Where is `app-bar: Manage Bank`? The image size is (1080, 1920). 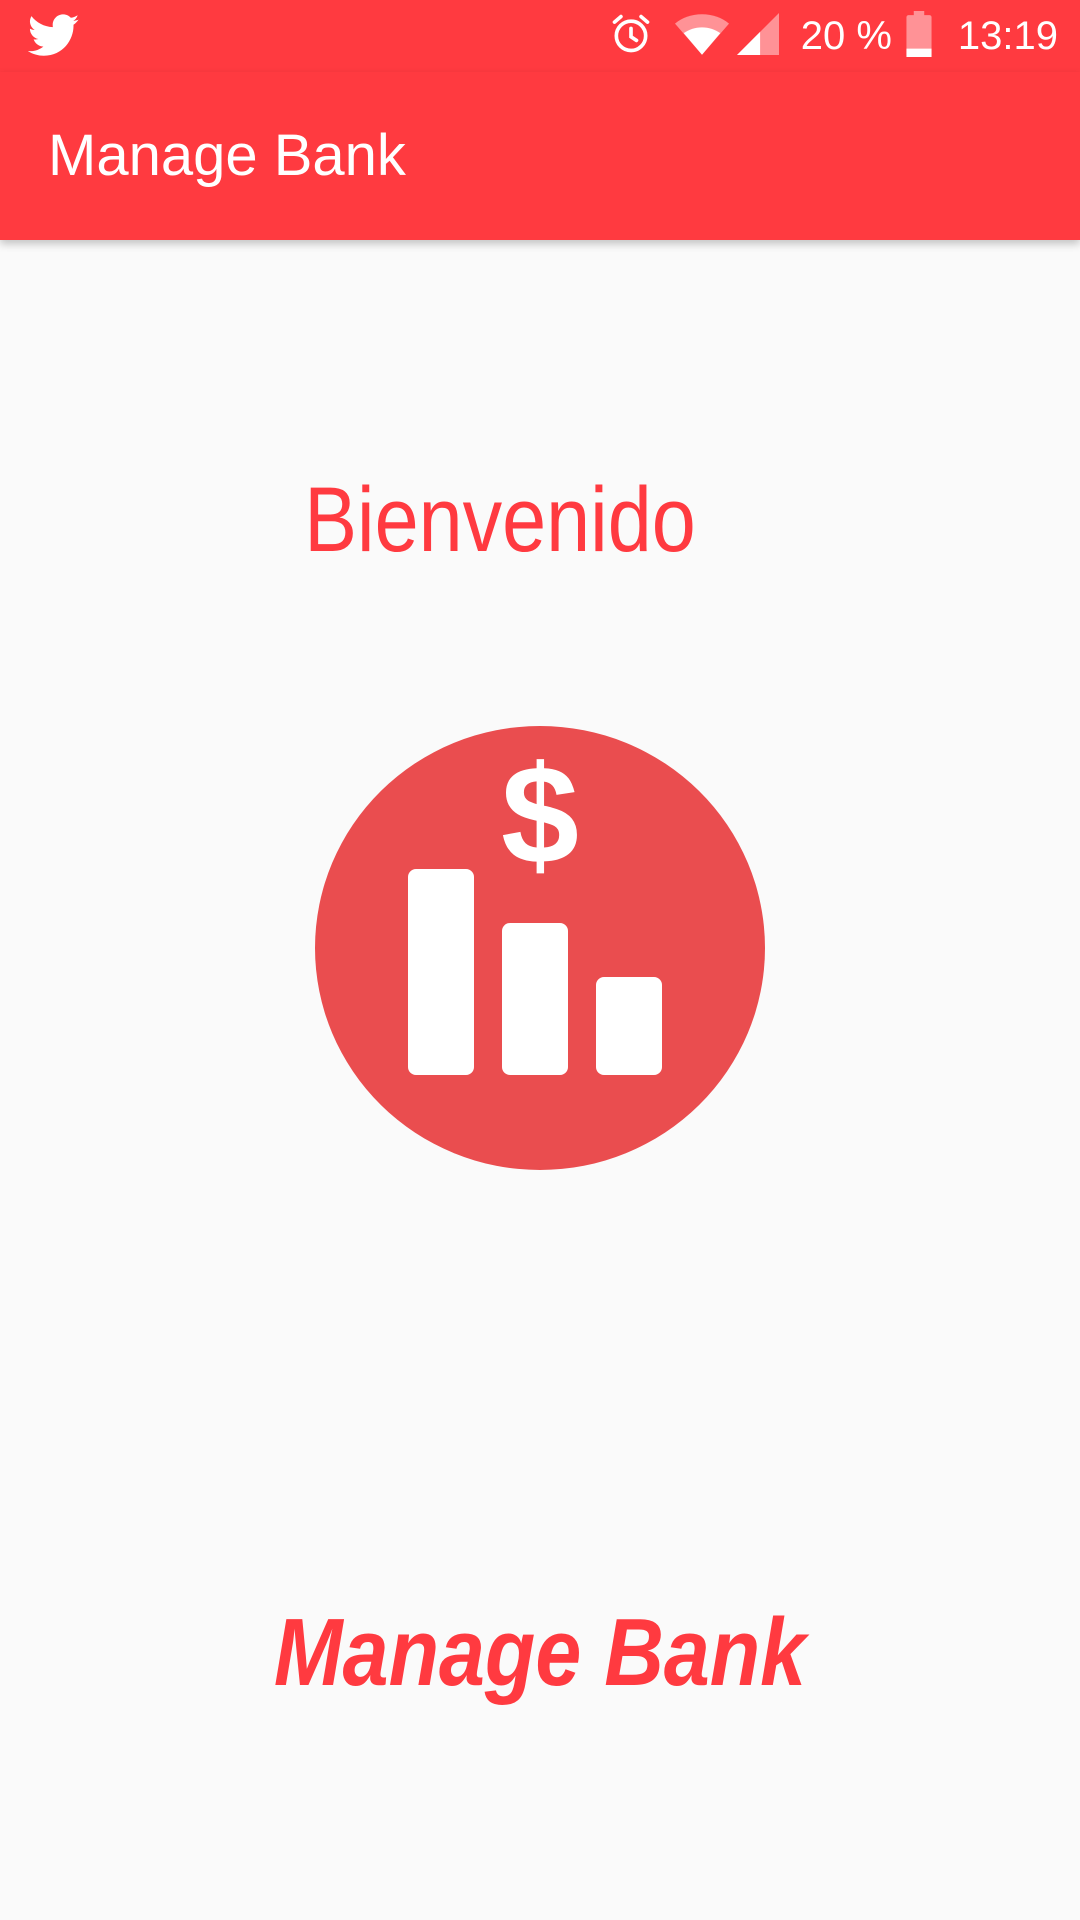 app-bar: Manage Bank is located at coordinates (540, 156).